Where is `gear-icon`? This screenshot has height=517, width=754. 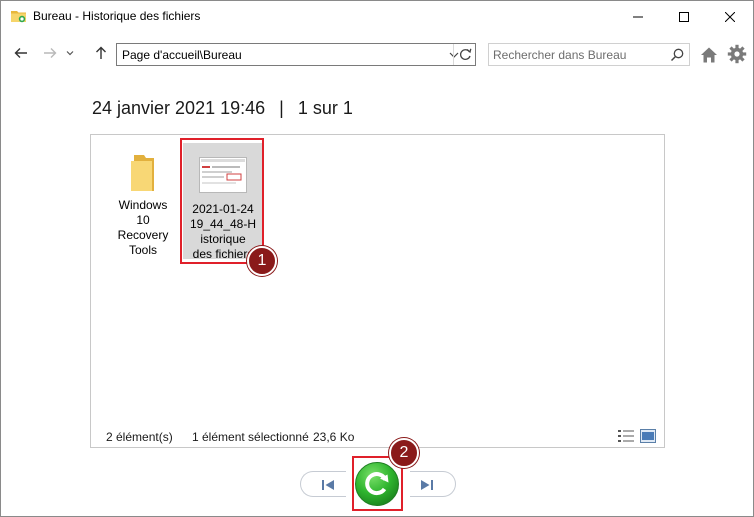 gear-icon is located at coordinates (737, 54).